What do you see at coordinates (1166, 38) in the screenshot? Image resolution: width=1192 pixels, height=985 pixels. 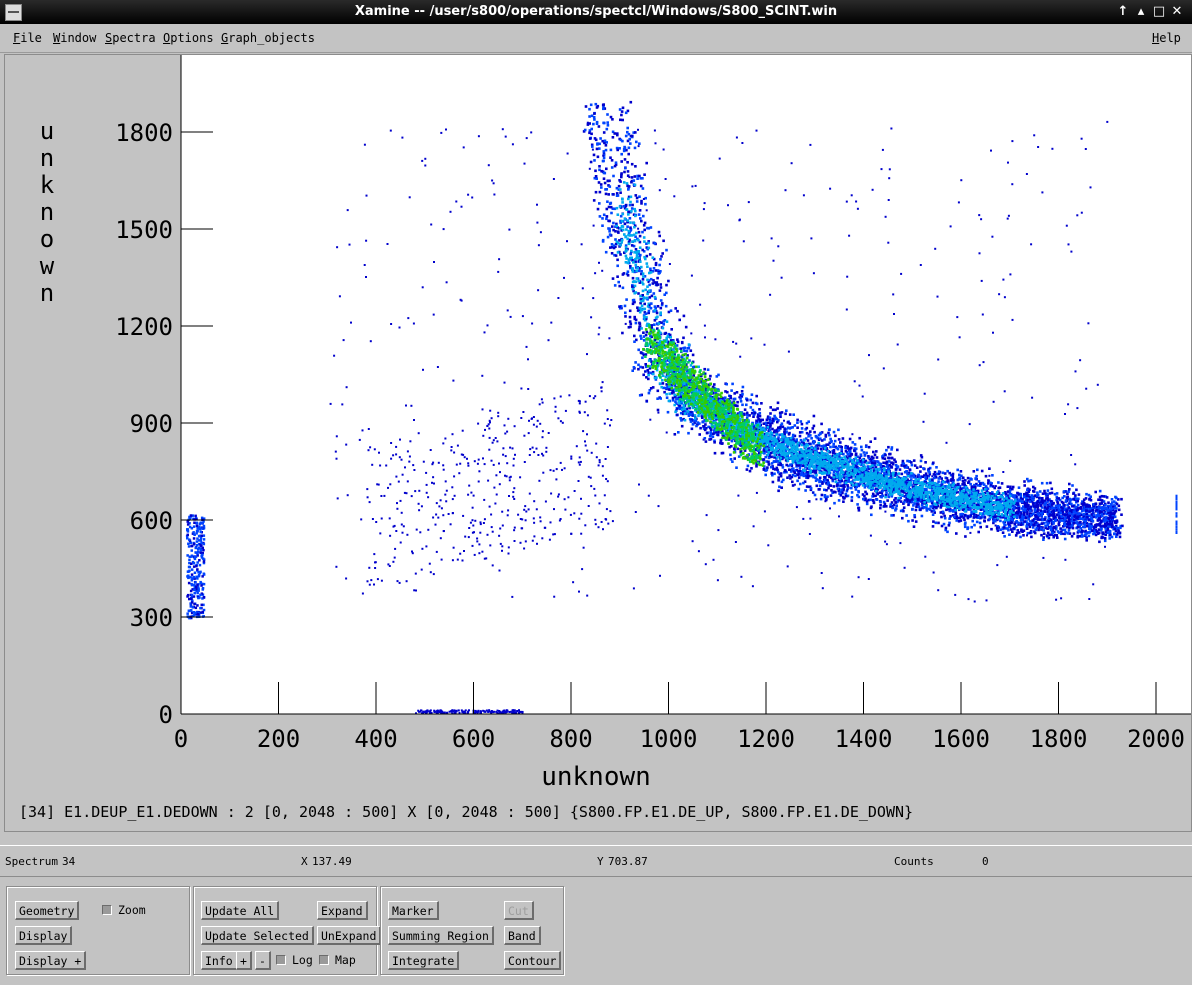 I see `menu-help: Help` at bounding box center [1166, 38].